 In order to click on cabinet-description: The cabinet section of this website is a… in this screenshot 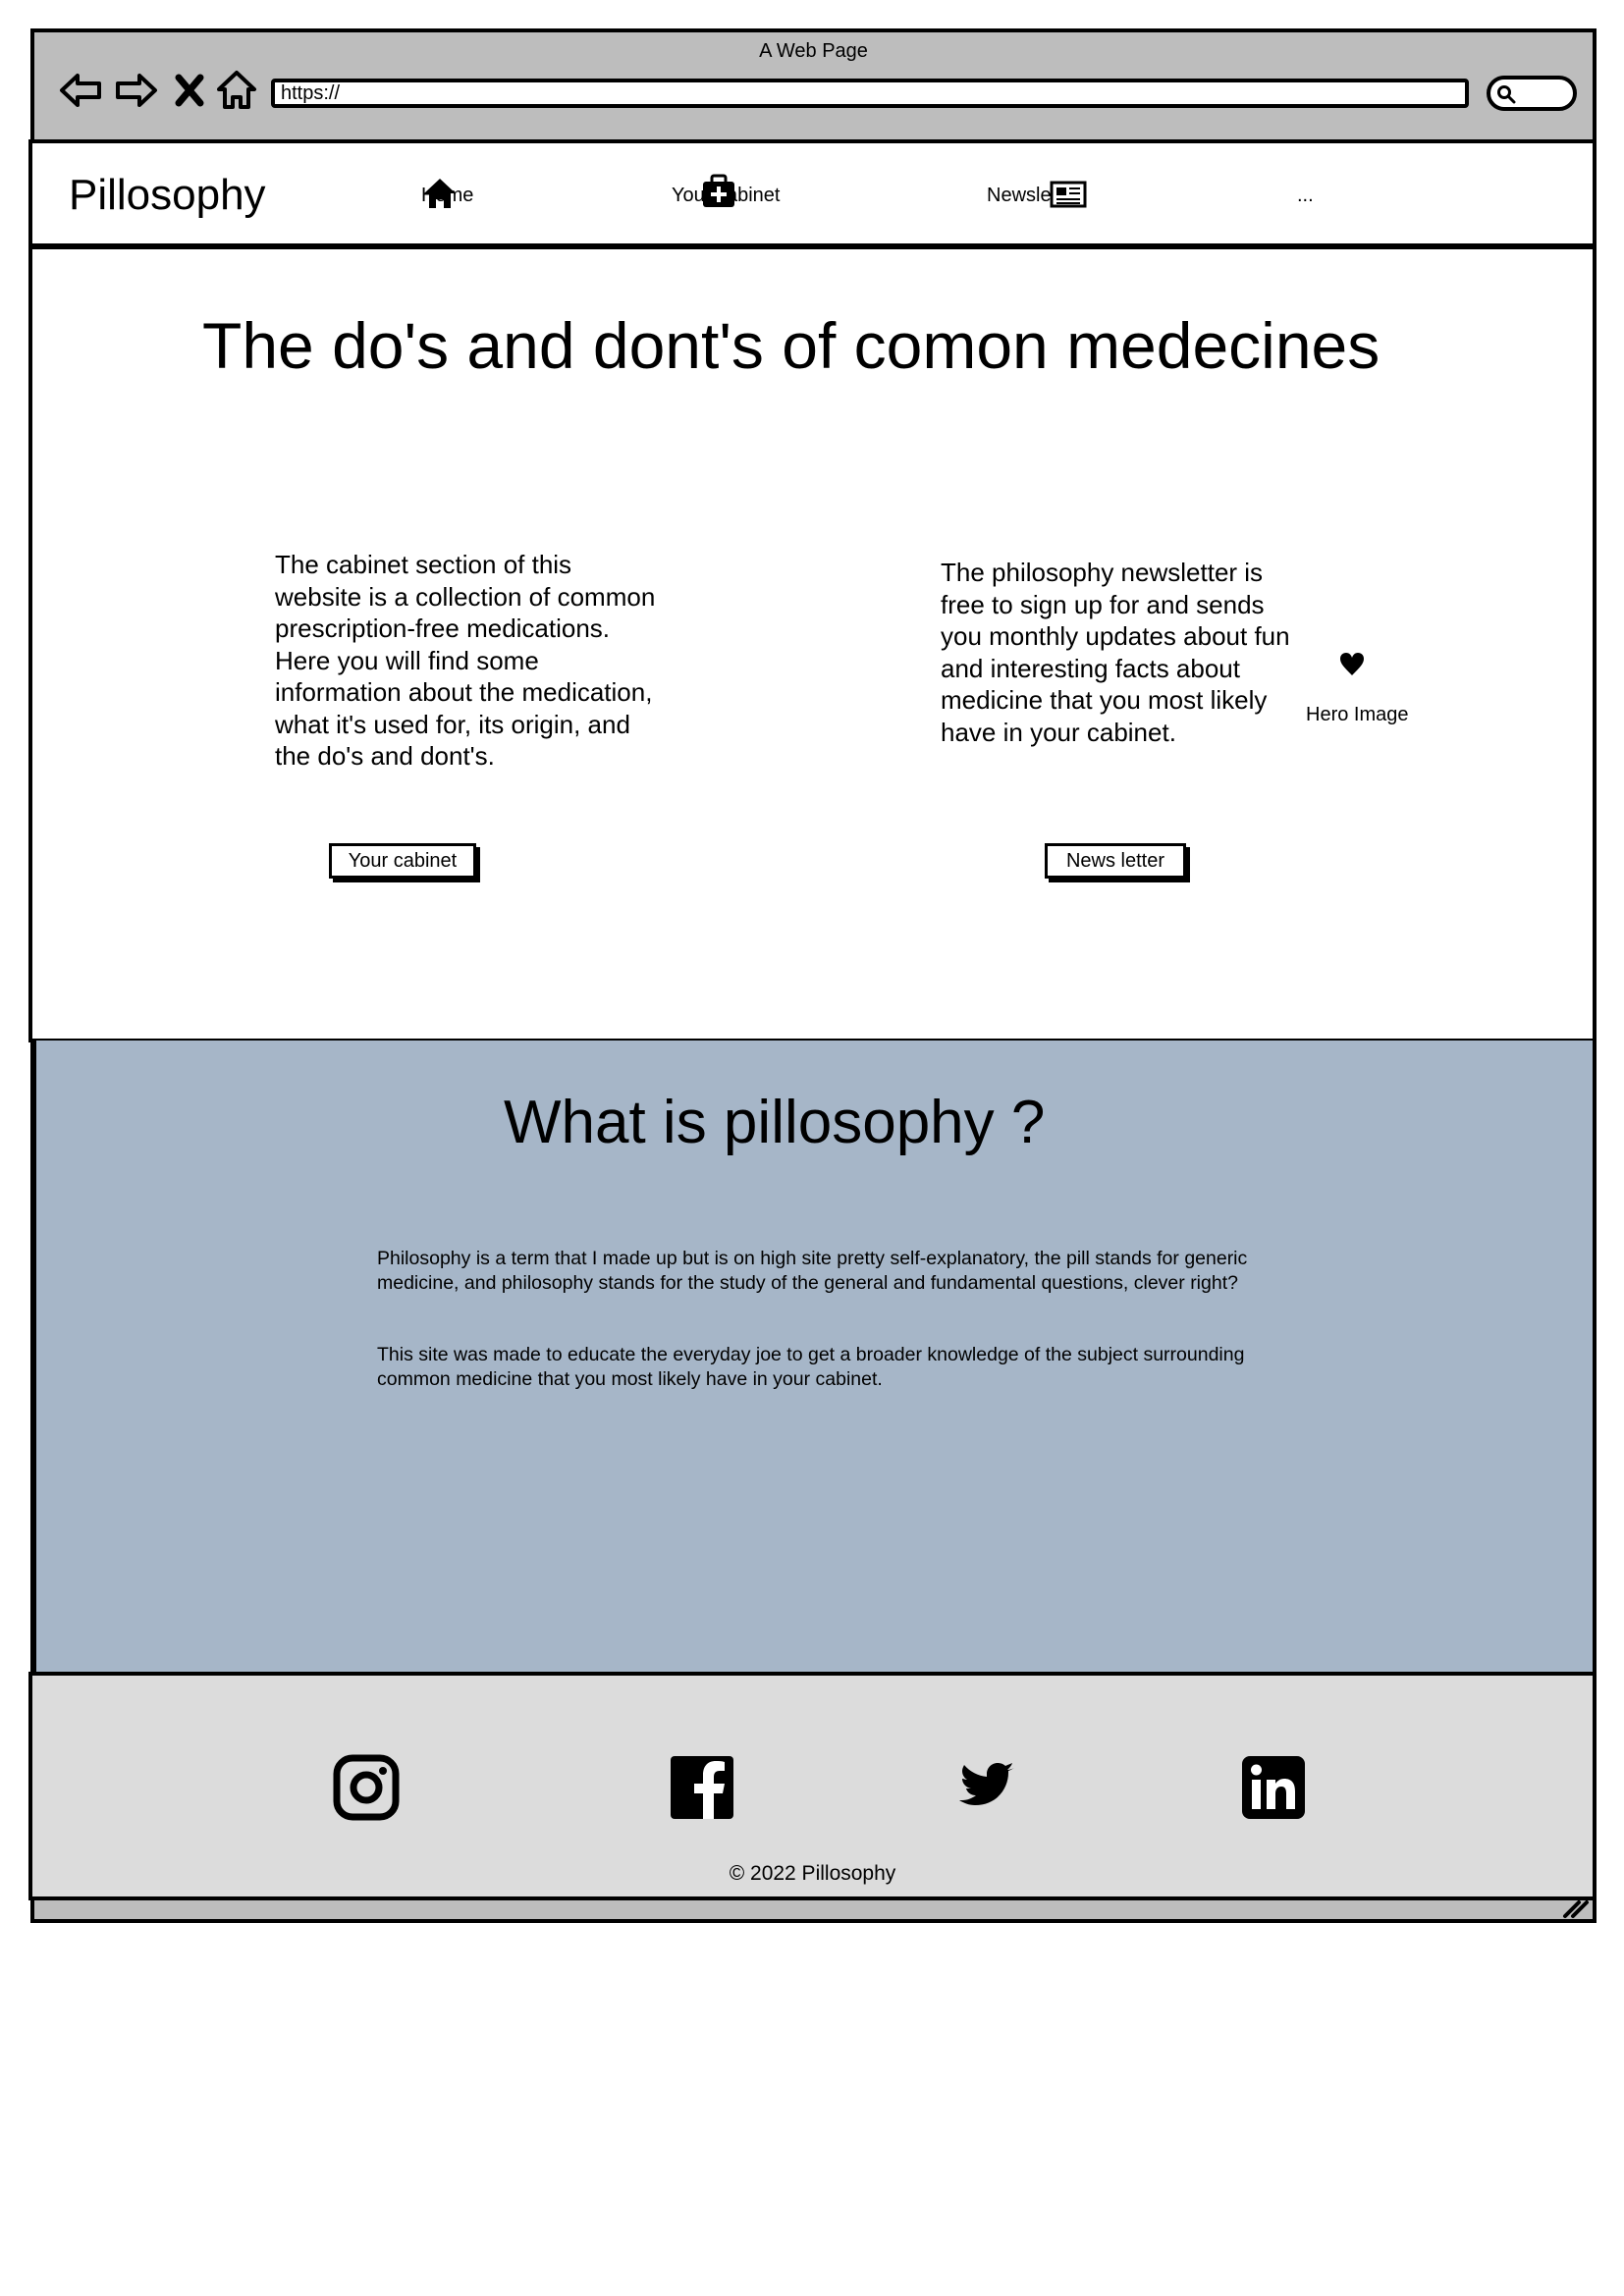, I will do `click(465, 660)`.